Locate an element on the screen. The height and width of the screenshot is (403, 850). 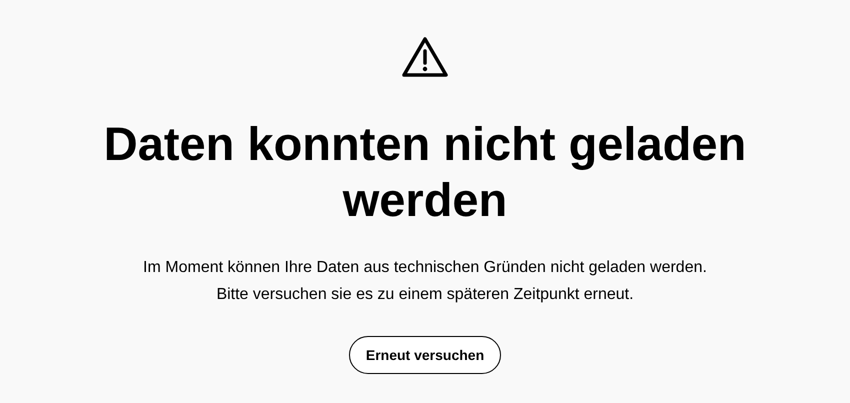
retry-button: Erneut versuchen is located at coordinates (425, 355).